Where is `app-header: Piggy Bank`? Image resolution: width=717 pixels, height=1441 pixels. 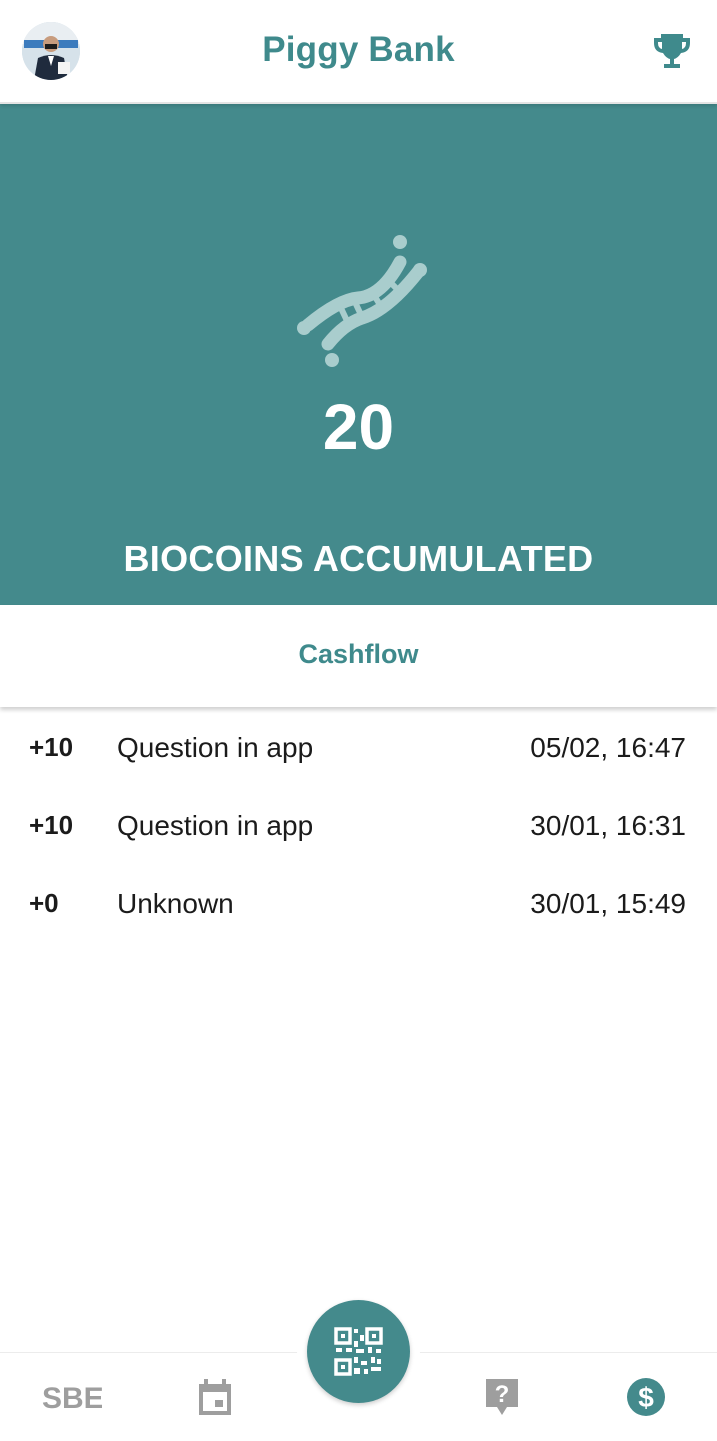
app-header: Piggy Bank is located at coordinates (358, 52).